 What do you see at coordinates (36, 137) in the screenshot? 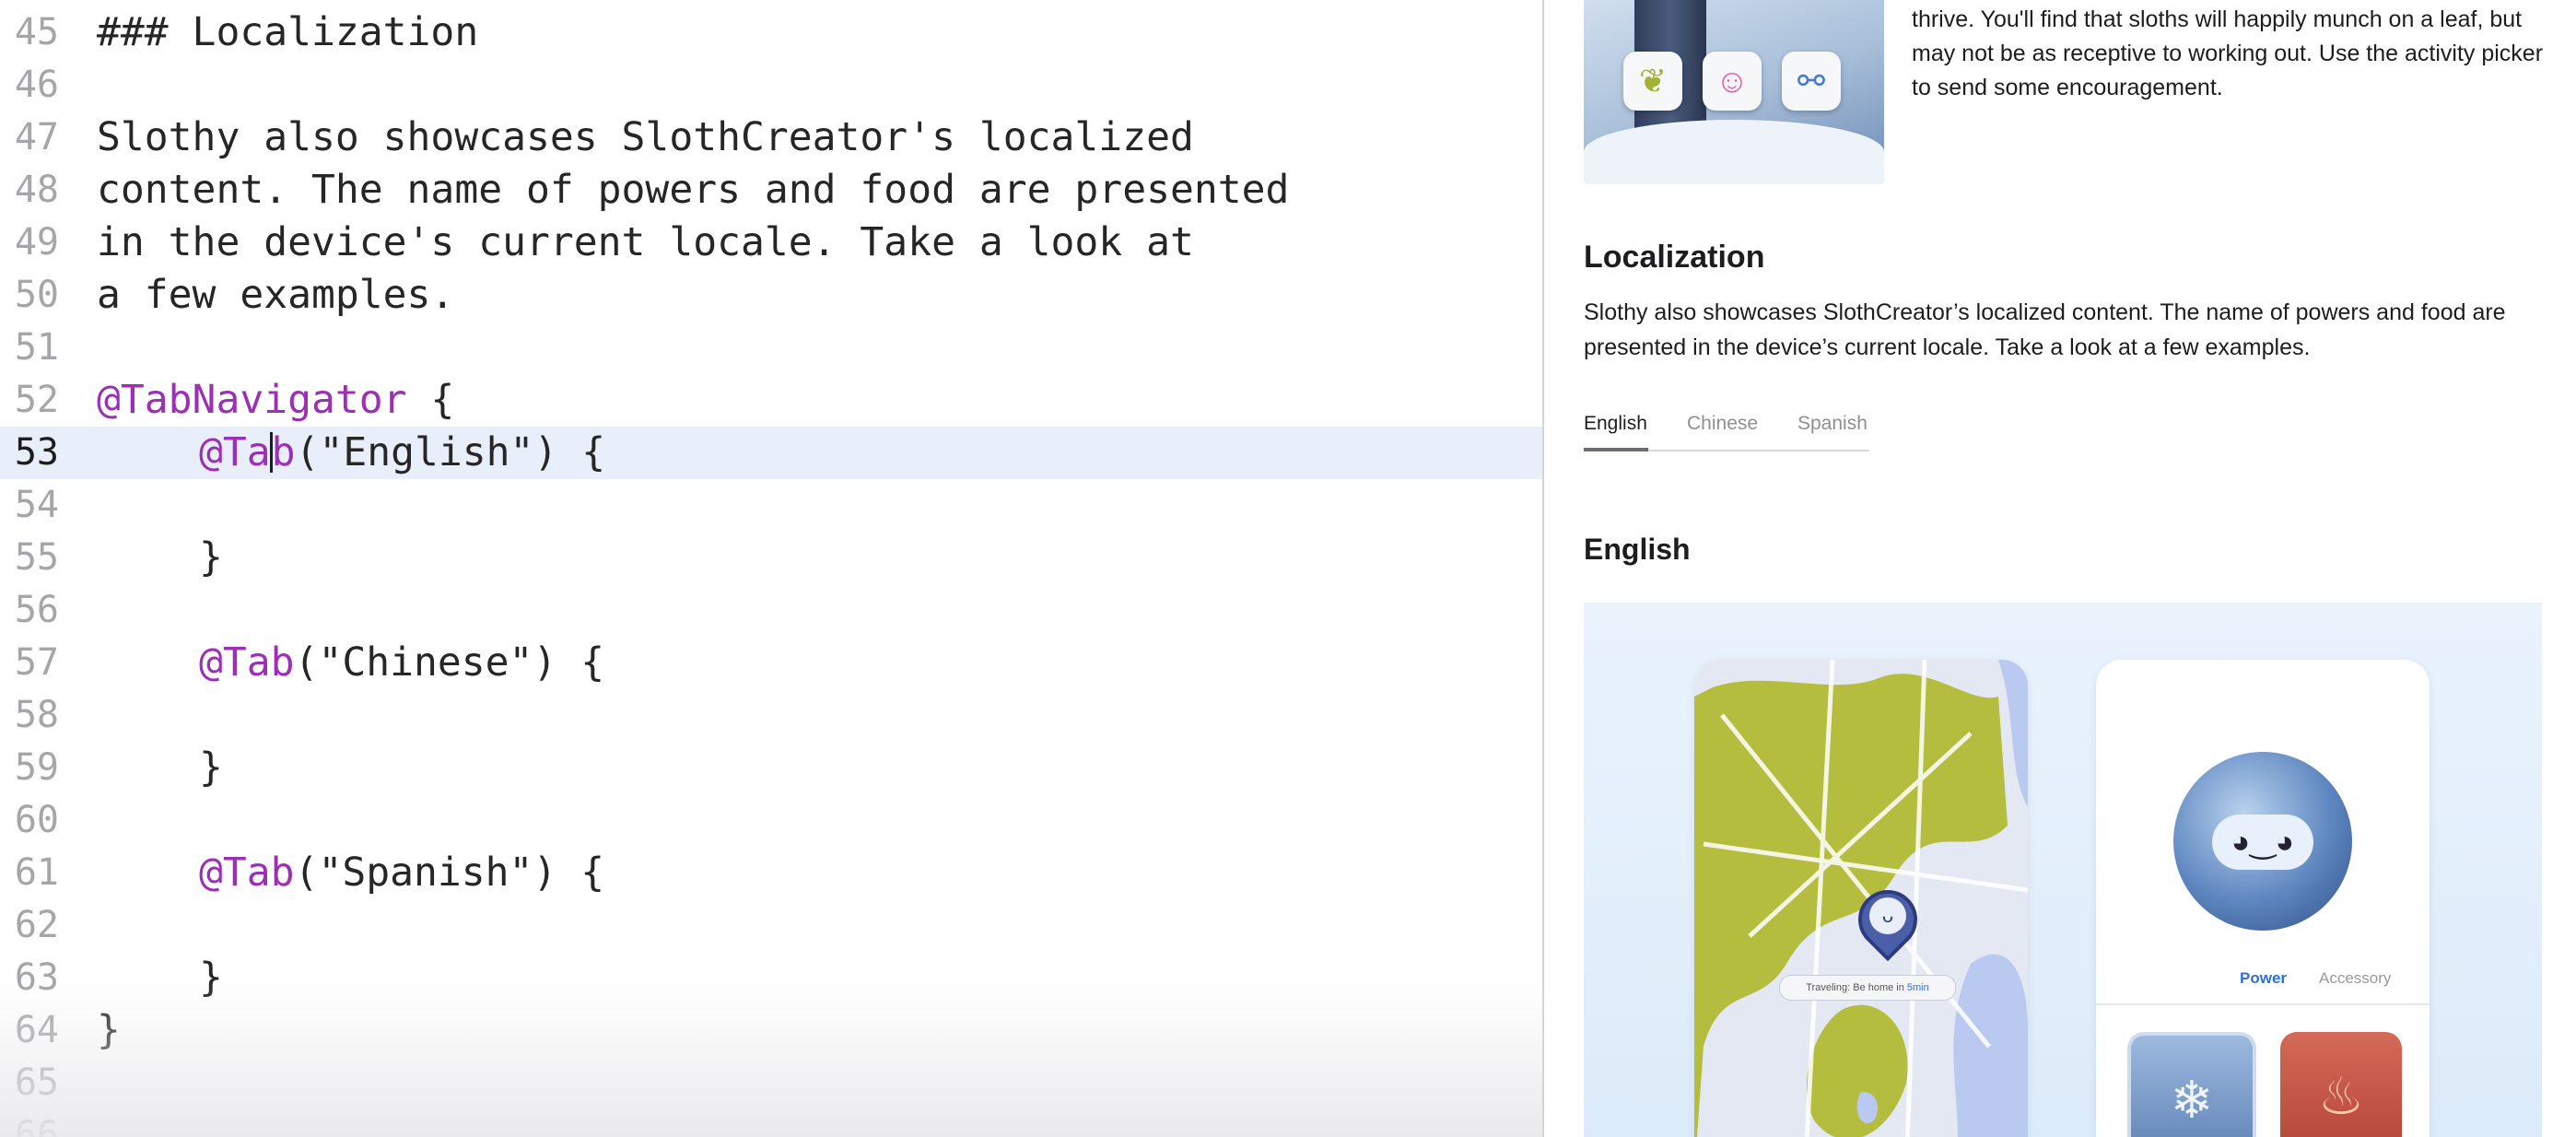
I see `line-number: 47` at bounding box center [36, 137].